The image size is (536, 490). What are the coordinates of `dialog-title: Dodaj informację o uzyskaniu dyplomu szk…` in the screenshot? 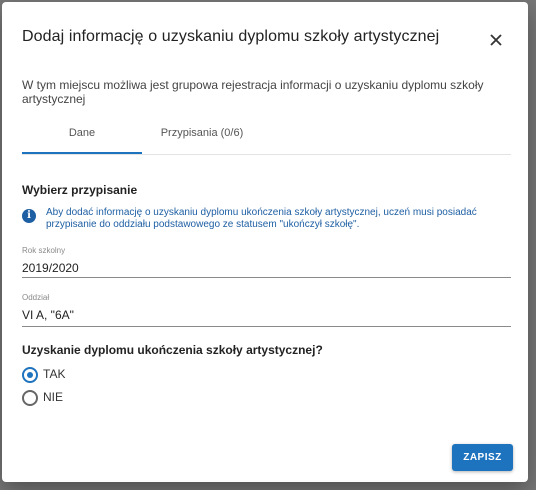 It's located at (231, 36).